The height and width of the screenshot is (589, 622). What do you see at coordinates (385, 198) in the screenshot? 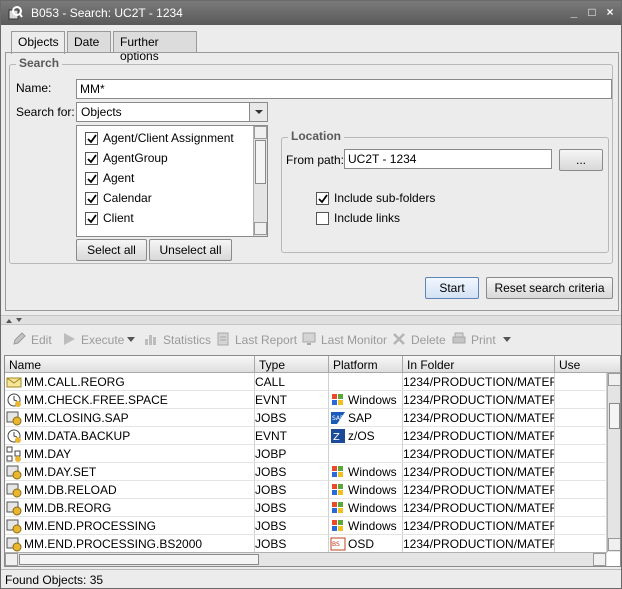
I see `include-subfolders-label: Include sub-folders` at bounding box center [385, 198].